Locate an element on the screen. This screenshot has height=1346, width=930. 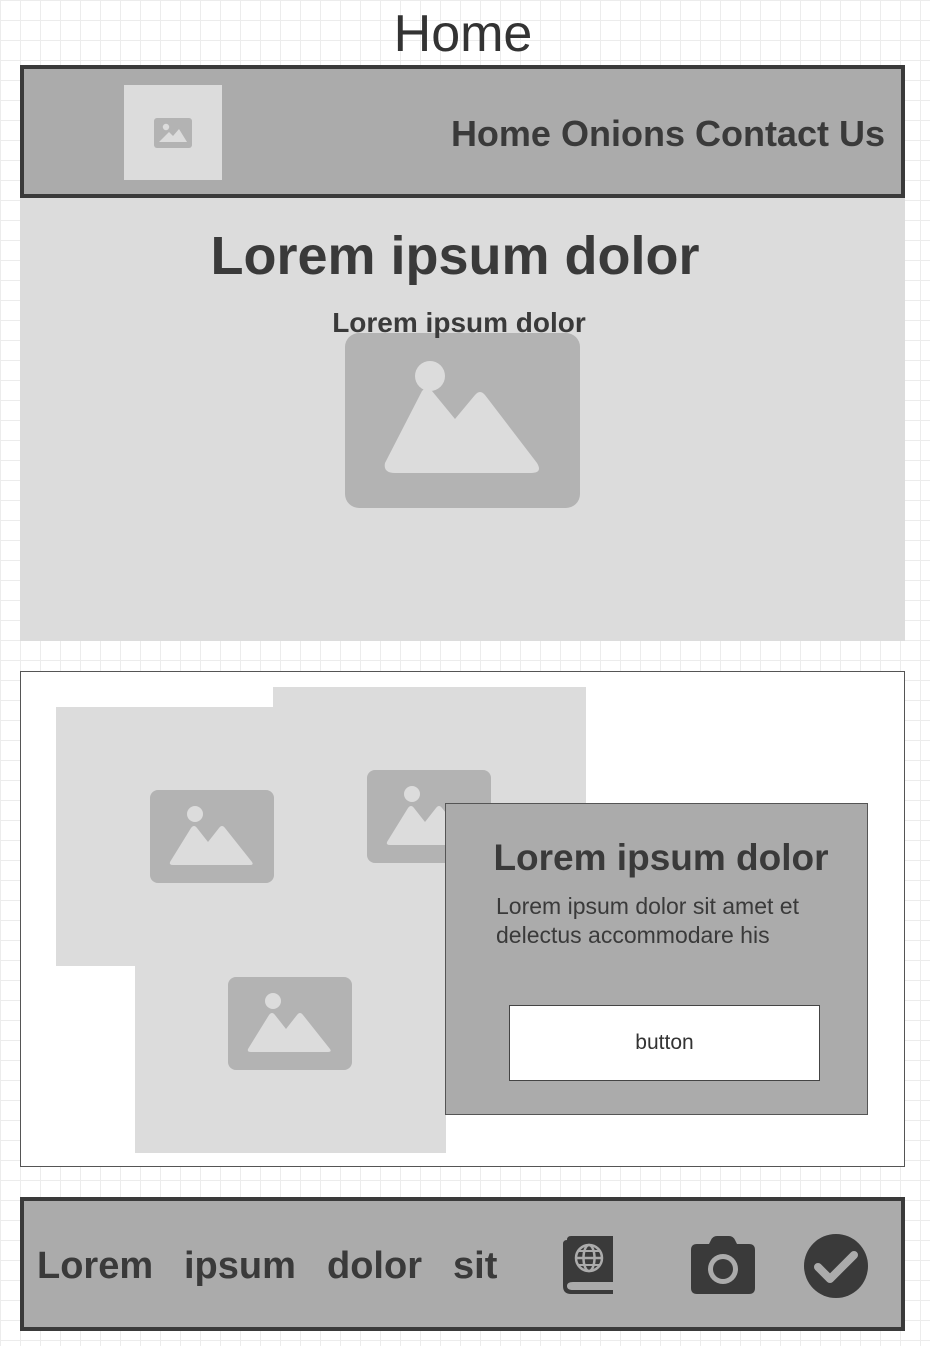
hero-title: Lorem ipsum dolor is located at coordinates (455, 256).